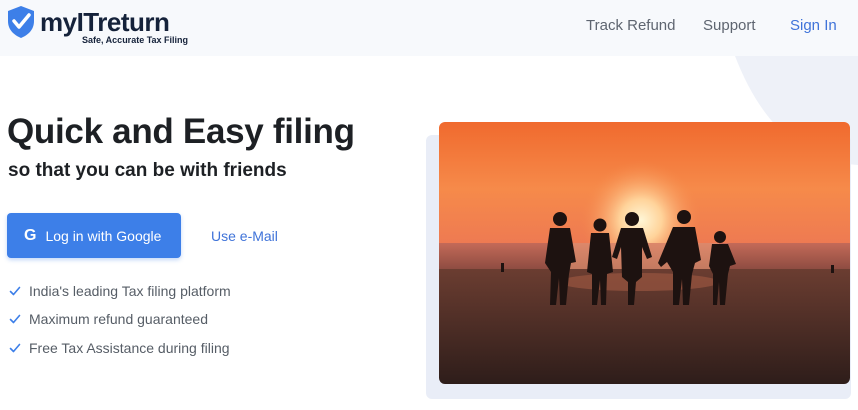 The width and height of the screenshot is (858, 410). Describe the element at coordinates (30, 235) in the screenshot. I see `google-g-icon: G` at that location.